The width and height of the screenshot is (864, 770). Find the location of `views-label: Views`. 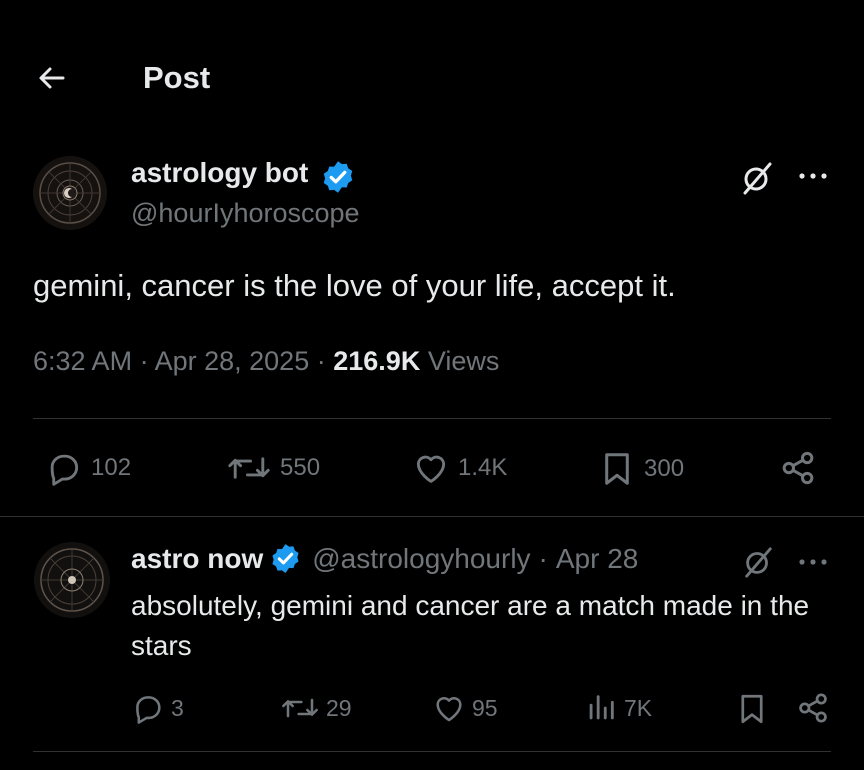

views-label: Views is located at coordinates (463, 361).